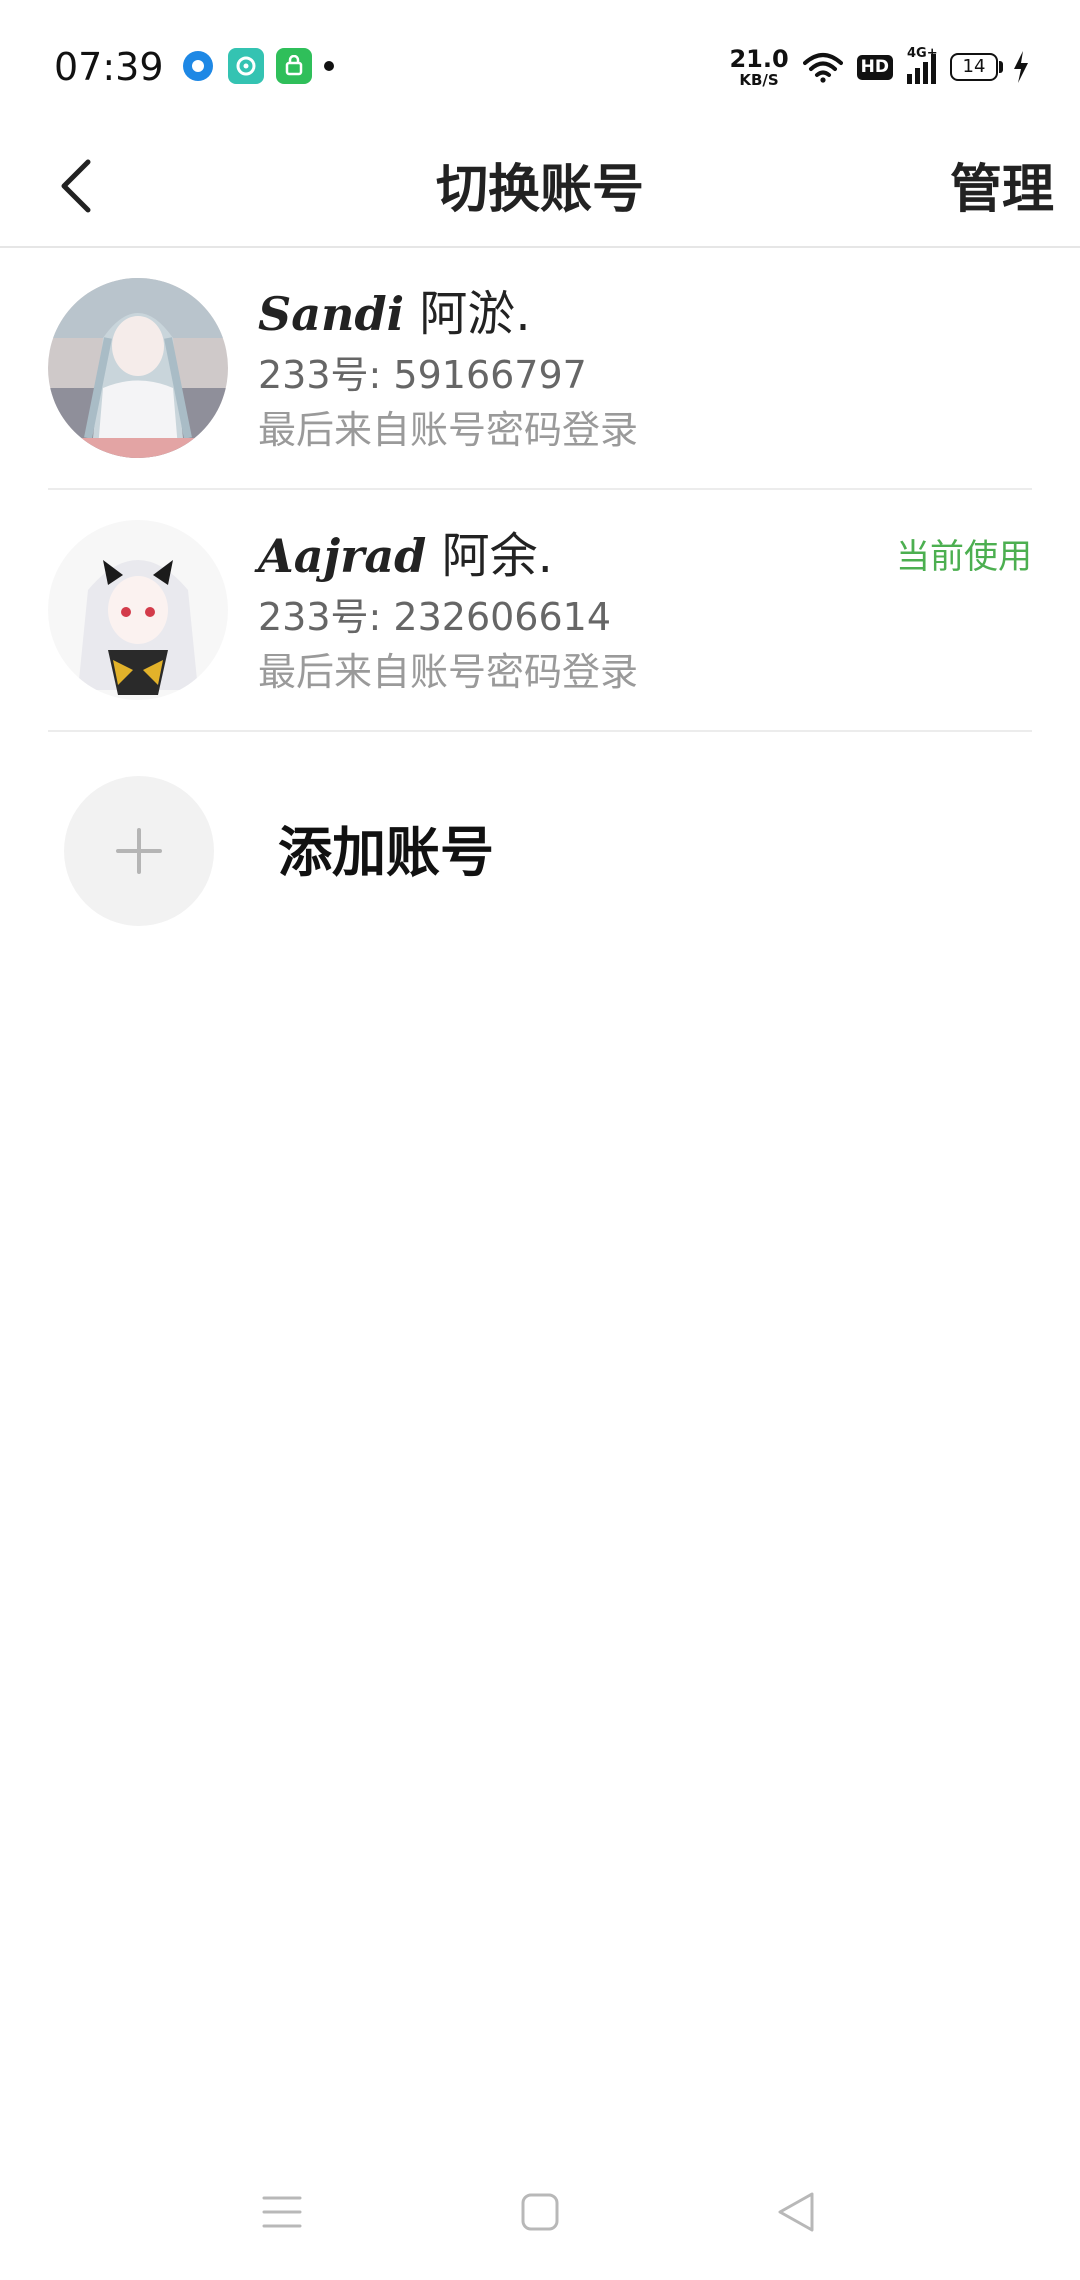 The height and width of the screenshot is (2280, 1080). I want to click on home-button, so click(540, 2212).